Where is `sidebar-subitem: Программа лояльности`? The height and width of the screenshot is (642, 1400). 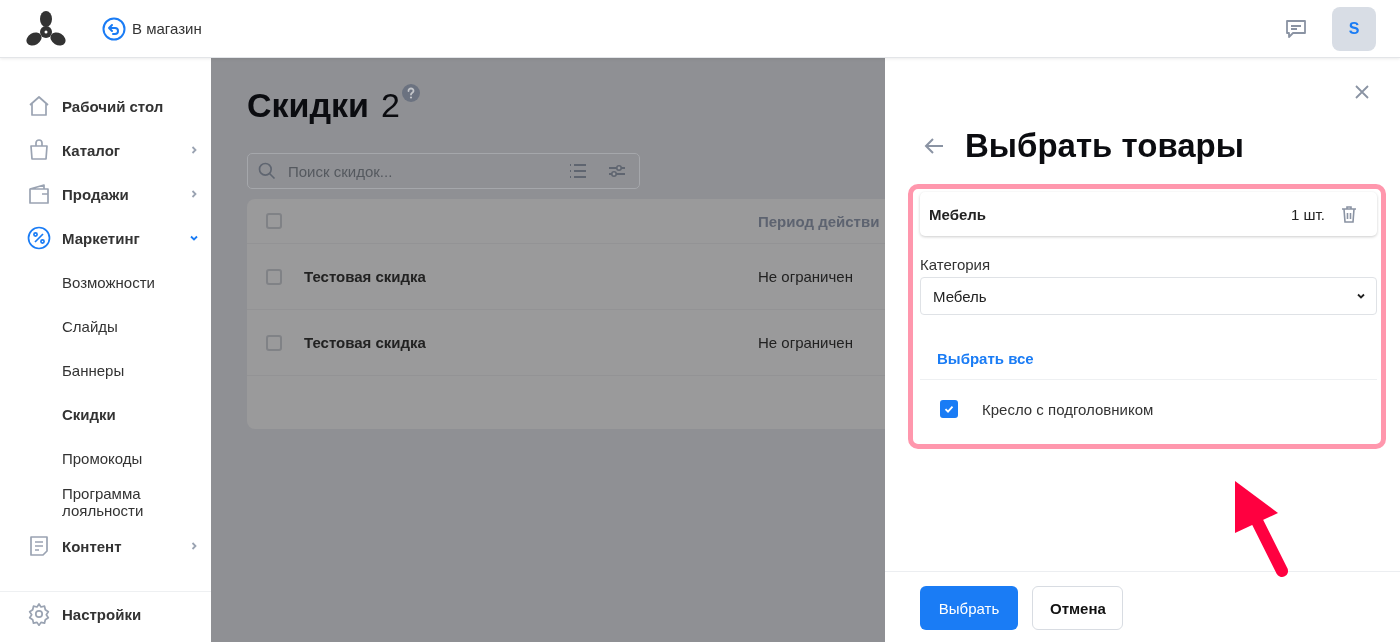 sidebar-subitem: Программа лояльности is located at coordinates (105, 502).